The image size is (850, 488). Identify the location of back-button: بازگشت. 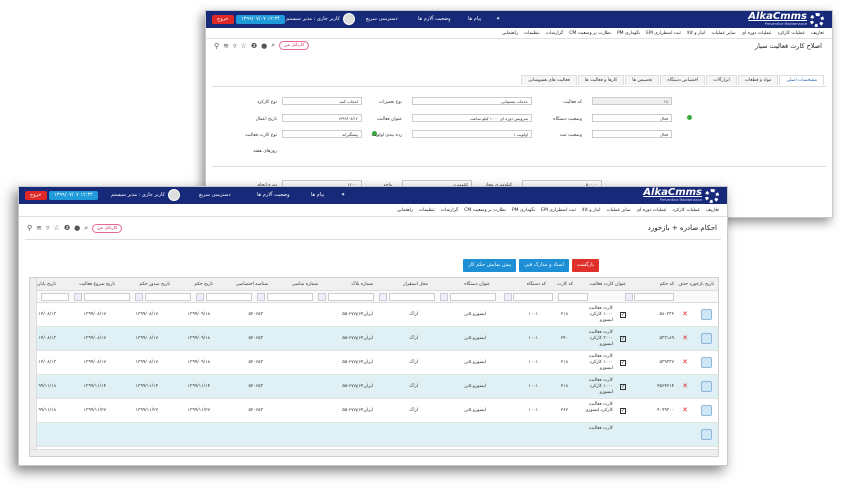
(585, 265).